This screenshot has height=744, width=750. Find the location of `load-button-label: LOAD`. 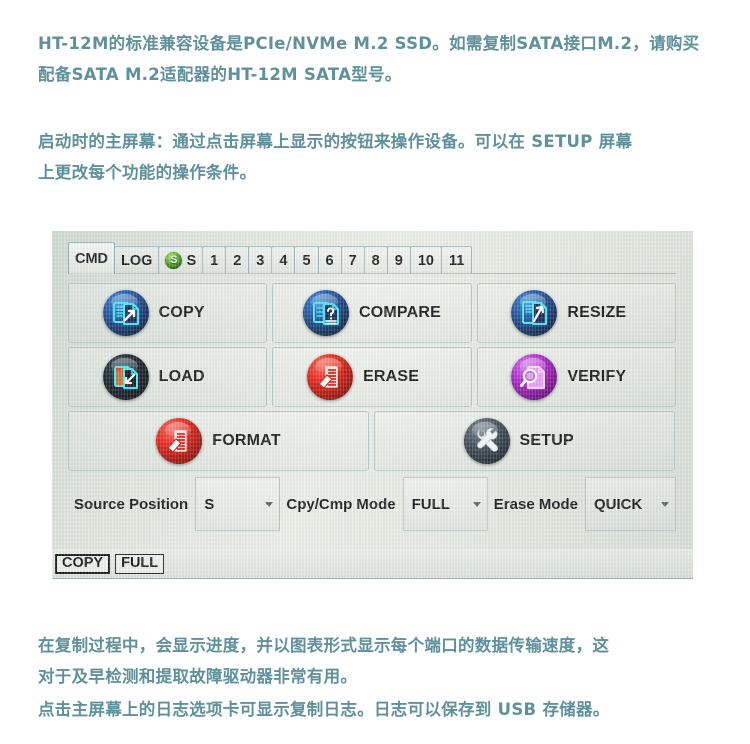

load-button-label: LOAD is located at coordinates (181, 376).